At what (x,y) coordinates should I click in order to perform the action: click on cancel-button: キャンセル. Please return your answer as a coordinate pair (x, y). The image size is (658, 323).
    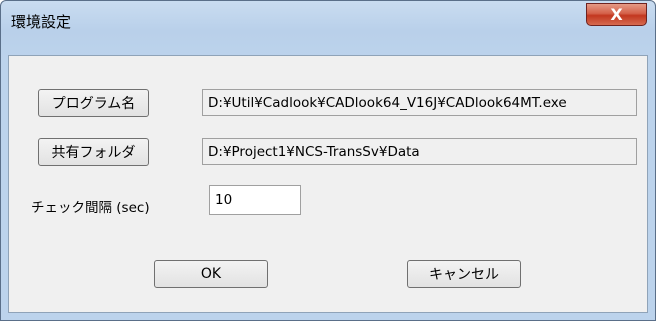
    Looking at the image, I should click on (464, 274).